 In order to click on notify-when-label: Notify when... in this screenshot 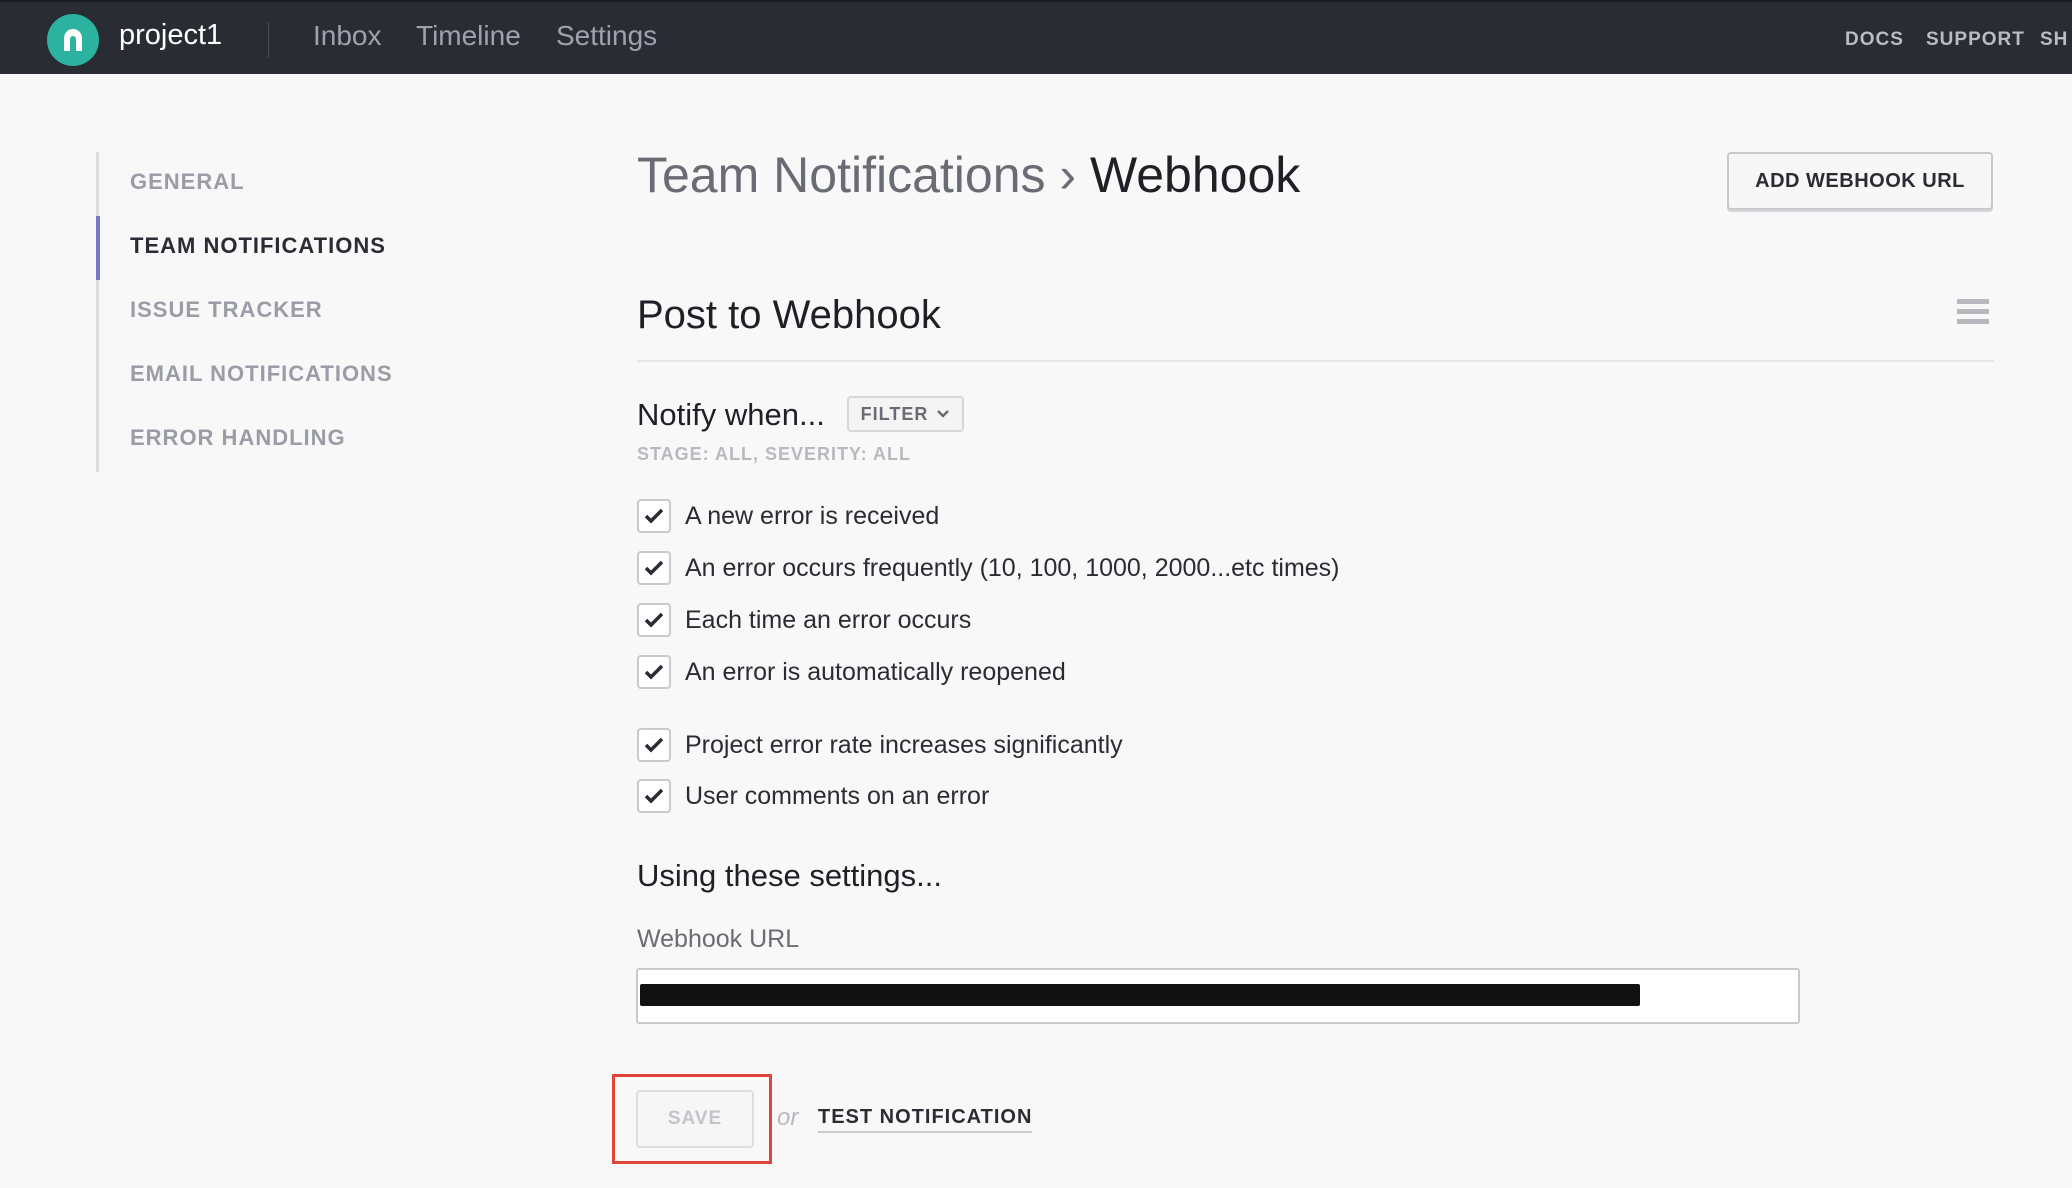, I will do `click(731, 414)`.